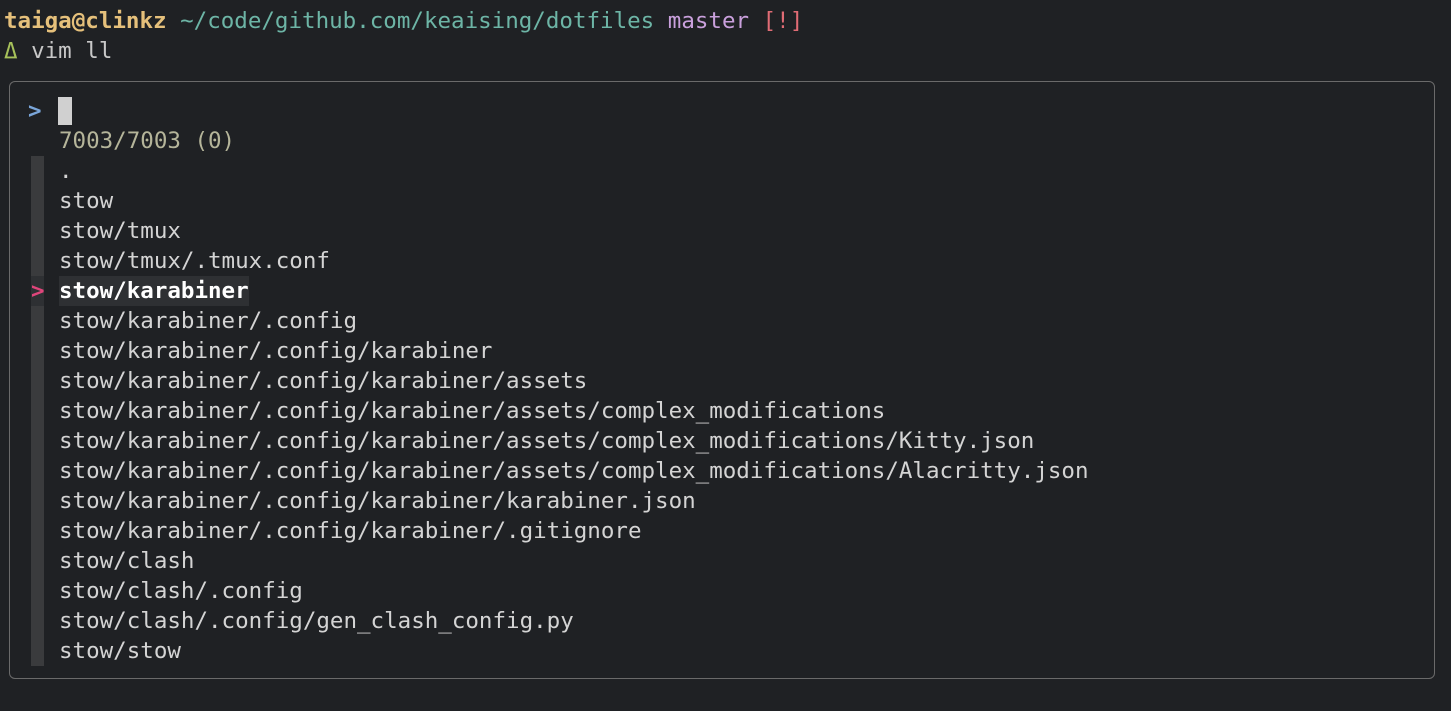 The image size is (1451, 711). I want to click on command-text: vim ll, so click(71, 51).